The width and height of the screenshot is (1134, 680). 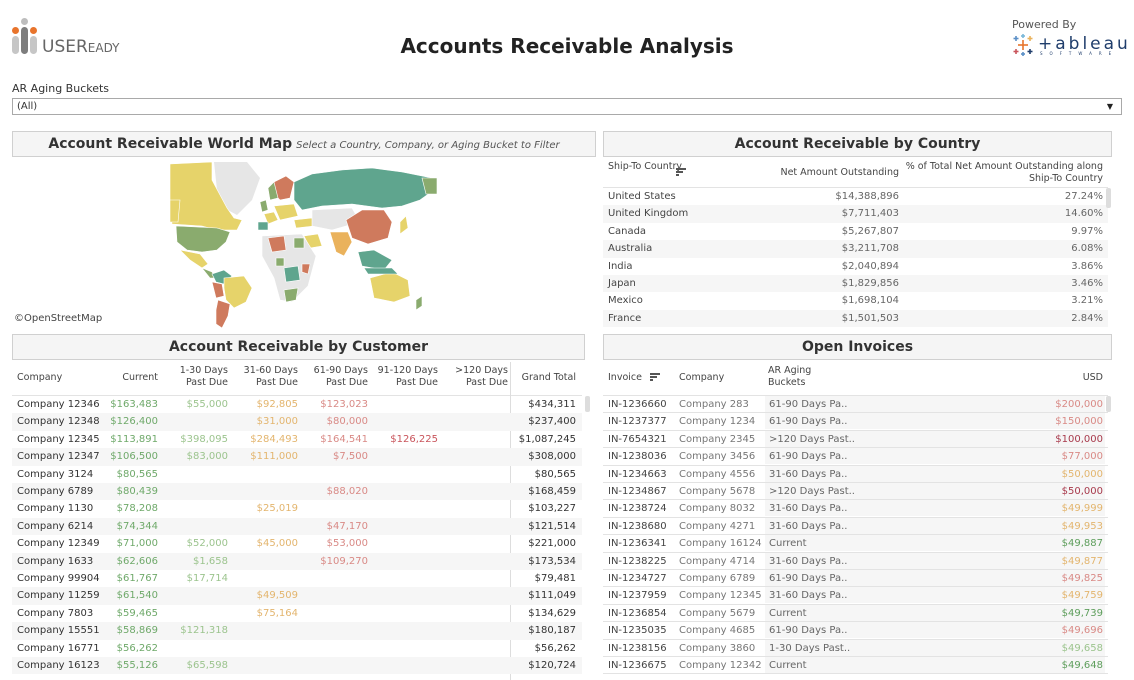 I want to click on map-region-nigeria, so click(x=280, y=262).